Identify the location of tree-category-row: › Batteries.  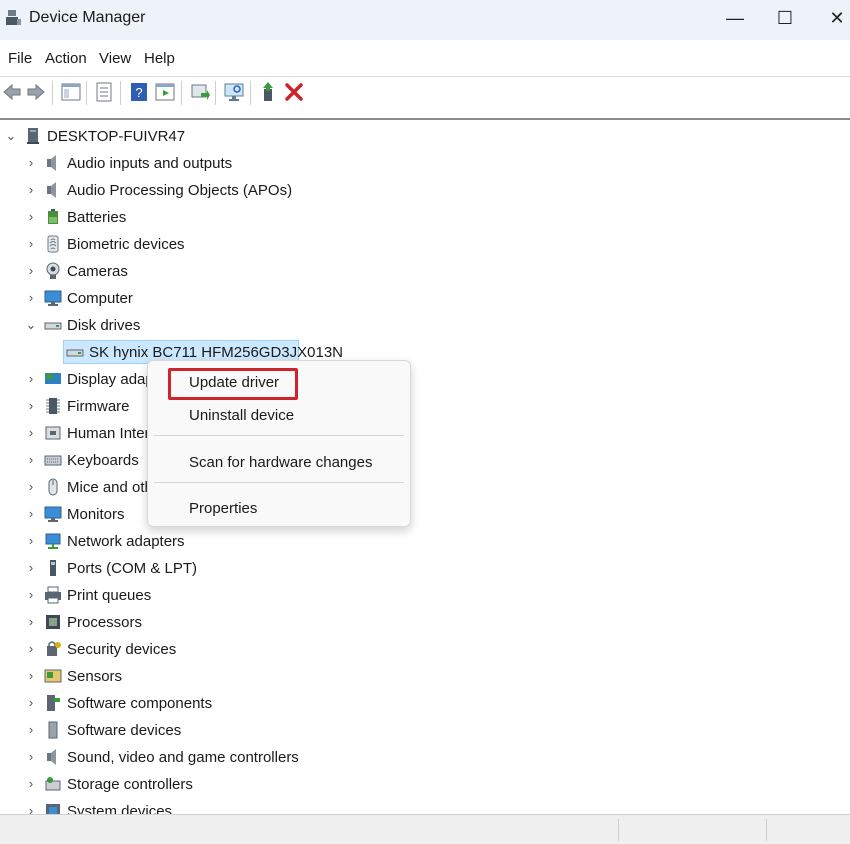
(425, 217).